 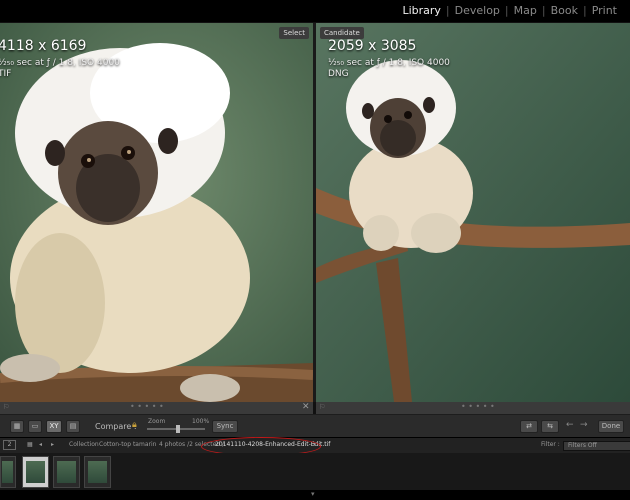 What do you see at coordinates (60, 63) in the screenshot?
I see `select-exposure: ⅟₂₅₀ sec at ƒ / 1.8, ISO 4000` at bounding box center [60, 63].